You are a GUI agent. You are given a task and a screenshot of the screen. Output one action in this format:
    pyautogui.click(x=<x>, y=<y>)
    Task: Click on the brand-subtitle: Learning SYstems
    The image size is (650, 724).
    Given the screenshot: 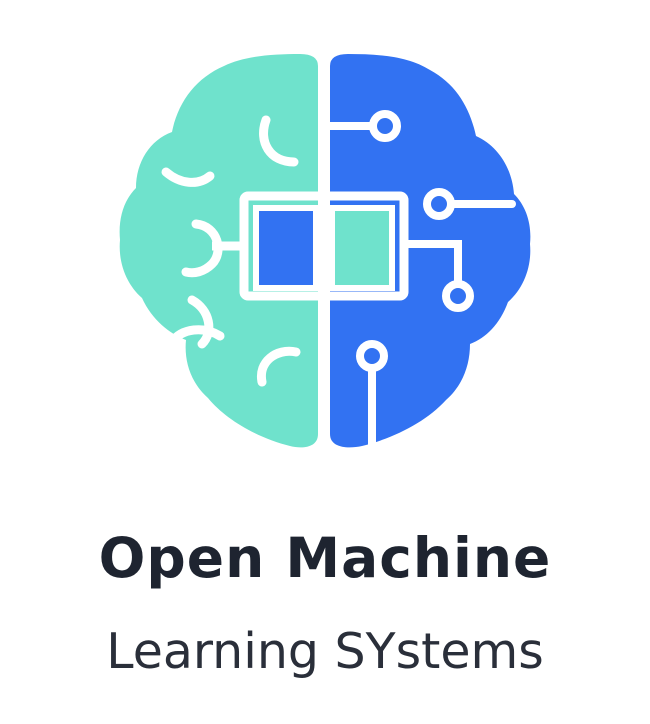 What is the action you would take?
    pyautogui.click(x=325, y=651)
    